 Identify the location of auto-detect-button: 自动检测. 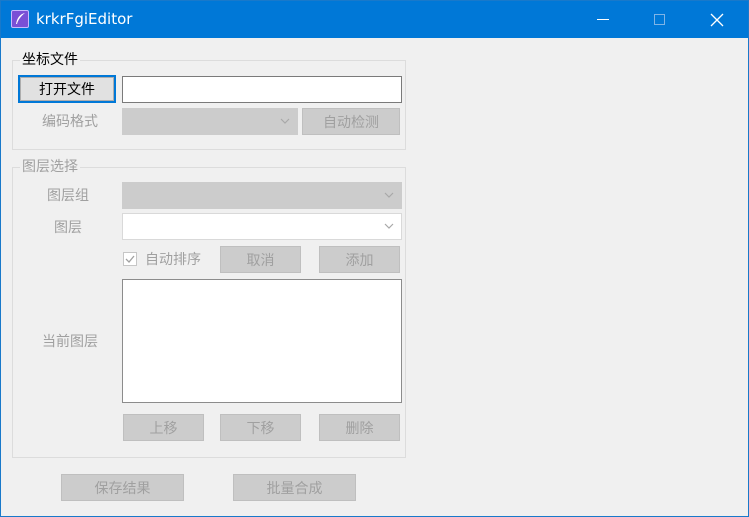
(351, 121).